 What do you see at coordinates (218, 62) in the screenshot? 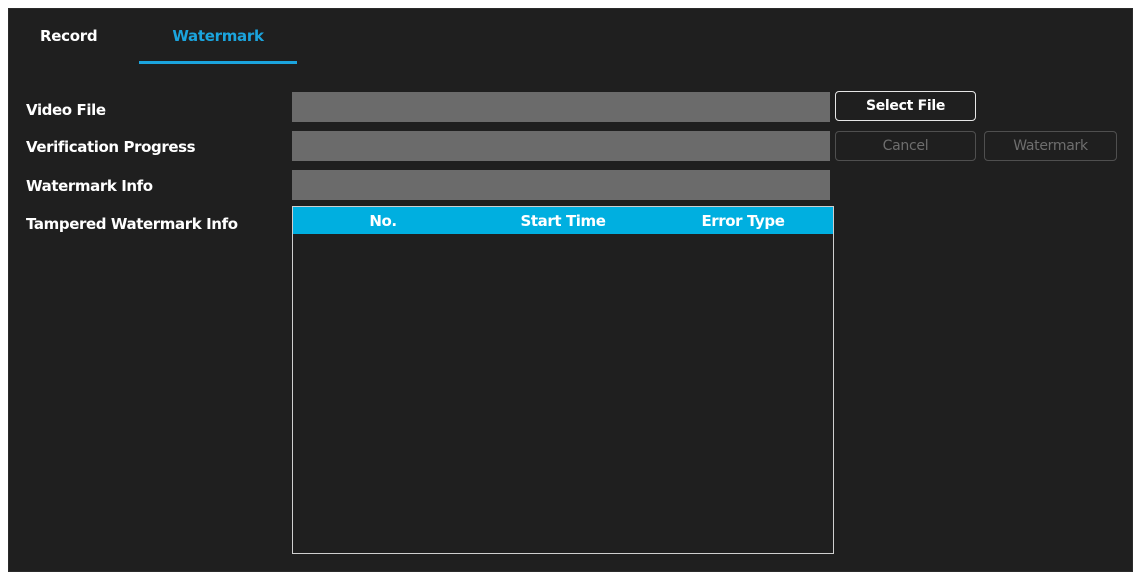
I see `active-tab-indicator` at bounding box center [218, 62].